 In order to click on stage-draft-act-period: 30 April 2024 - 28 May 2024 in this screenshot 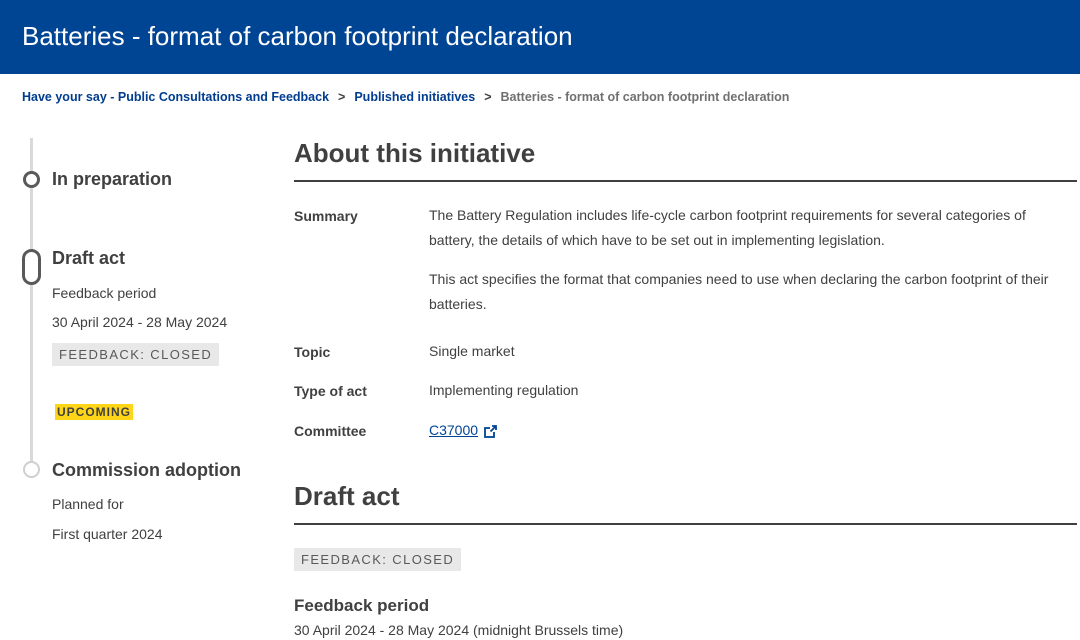, I will do `click(140, 322)`.